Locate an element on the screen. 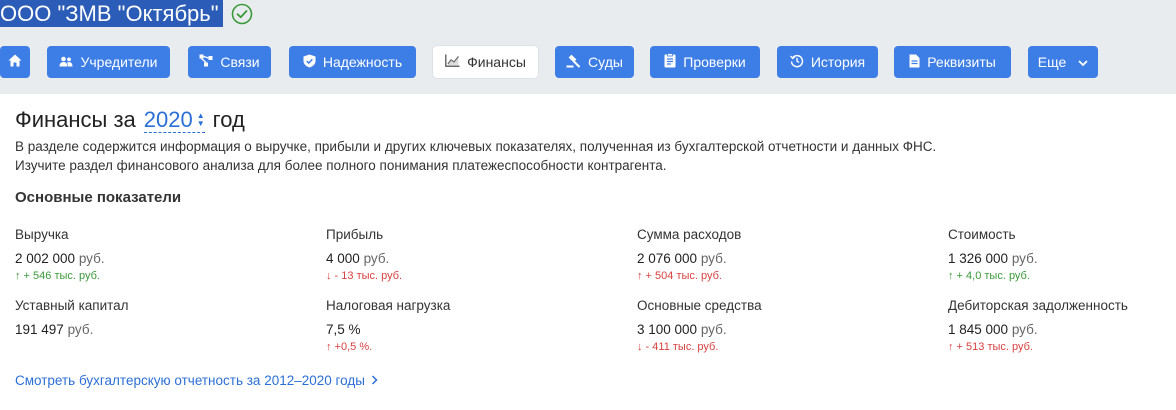  metric-label: Основные средства is located at coordinates (699, 305).